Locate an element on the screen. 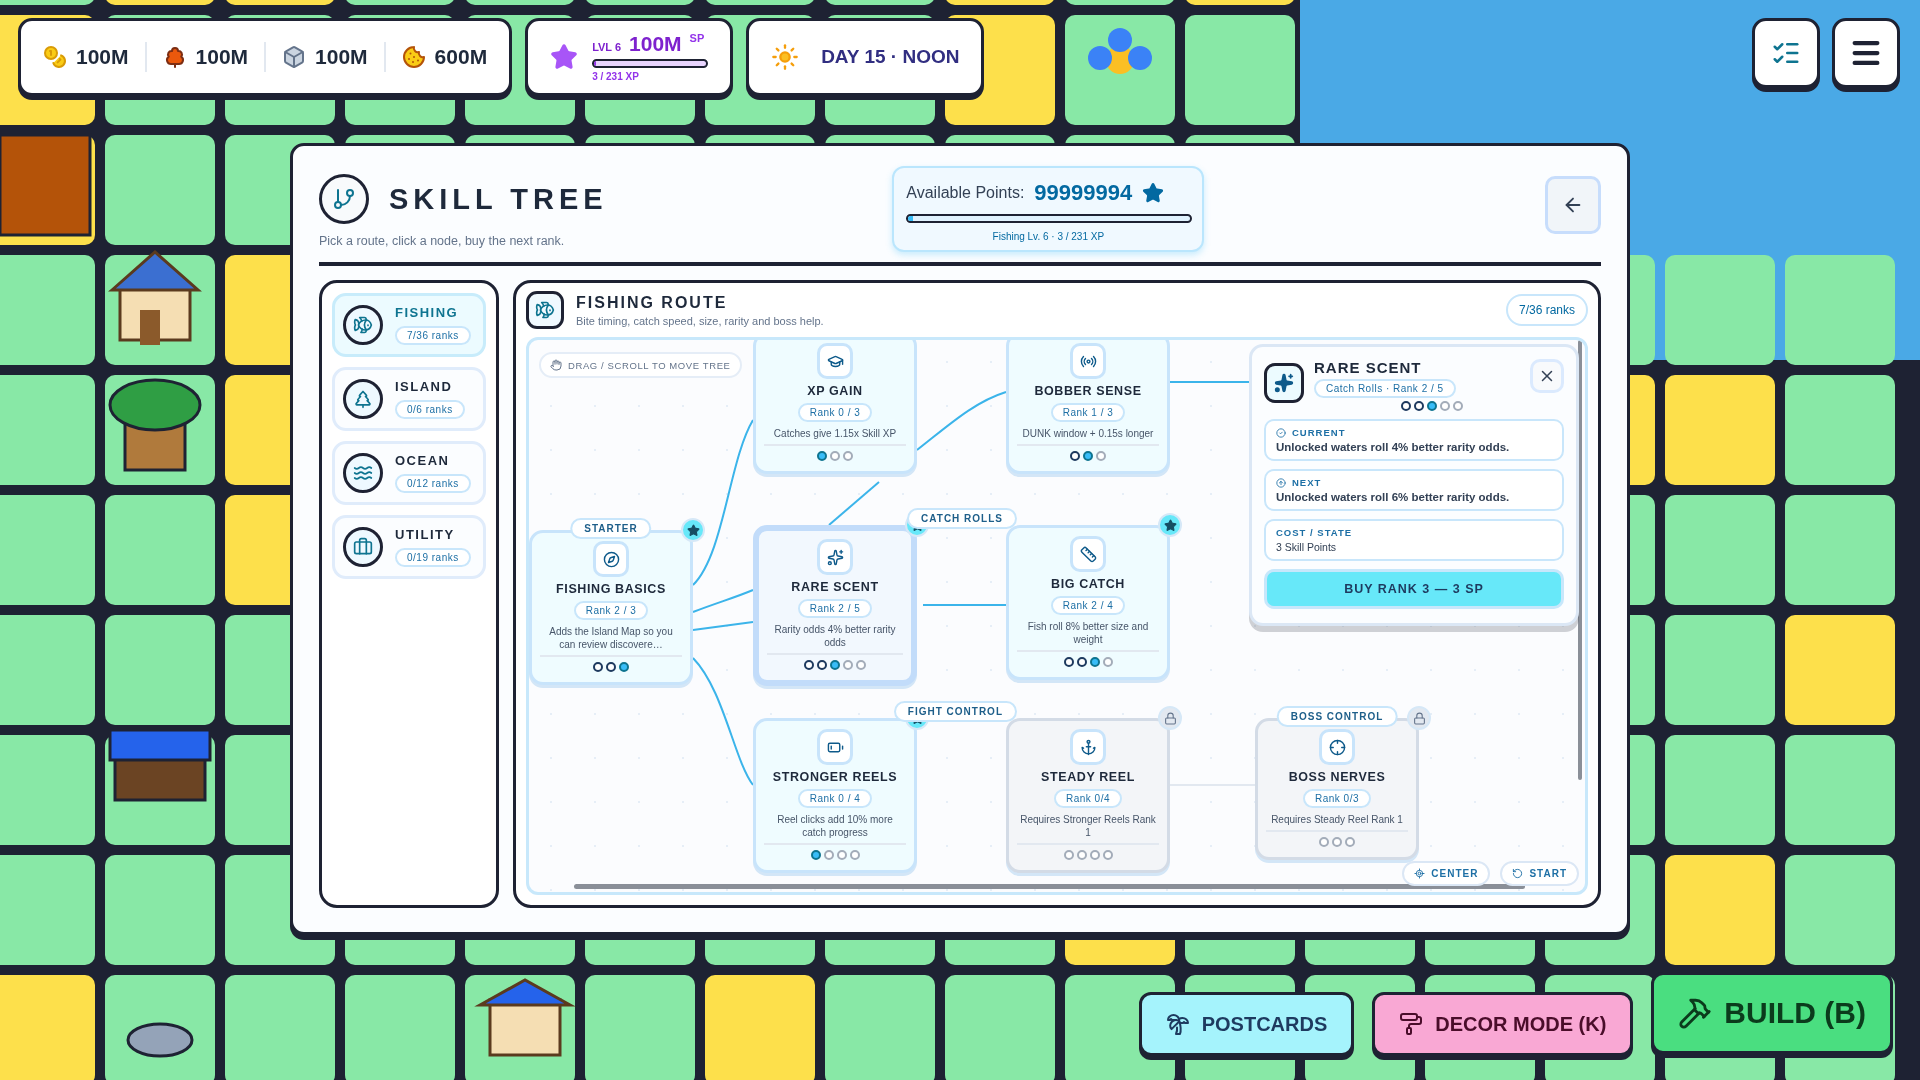 This screenshot has height=1080, width=1920. route-subtitle: Bite timing, catch speed, size, rarity and boss help. is located at coordinates (700, 320).